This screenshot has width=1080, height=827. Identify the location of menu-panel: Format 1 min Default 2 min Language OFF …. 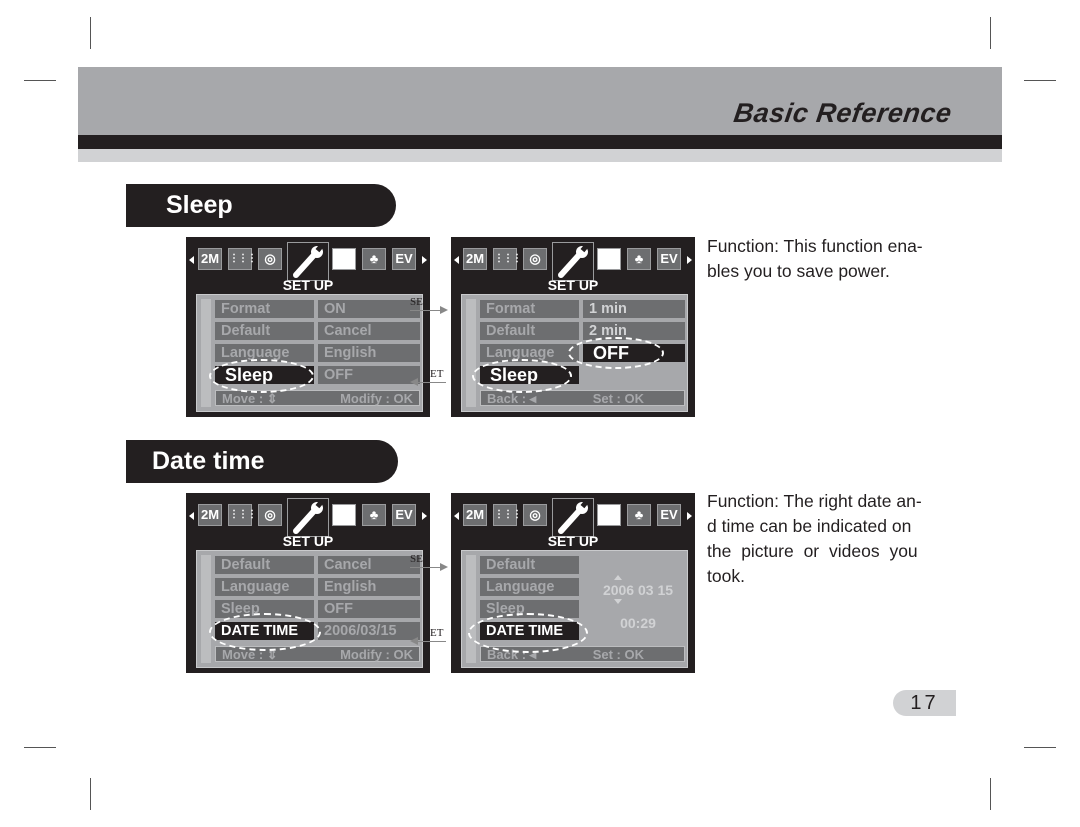
(574, 353).